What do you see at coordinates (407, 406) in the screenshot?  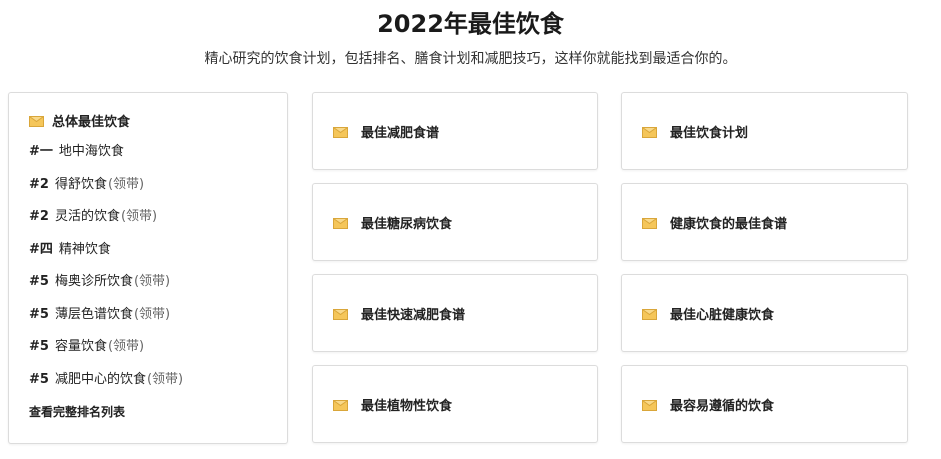 I see `tile-label: 最佳植物性饮食` at bounding box center [407, 406].